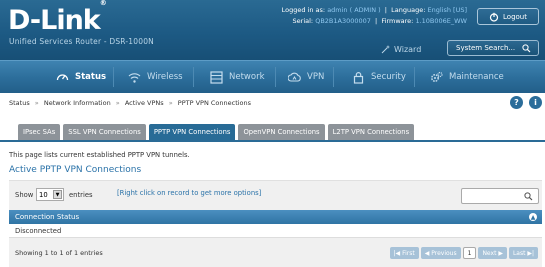 Image resolution: width=545 pixels, height=267 pixels. I want to click on info-icon: i, so click(535, 102).